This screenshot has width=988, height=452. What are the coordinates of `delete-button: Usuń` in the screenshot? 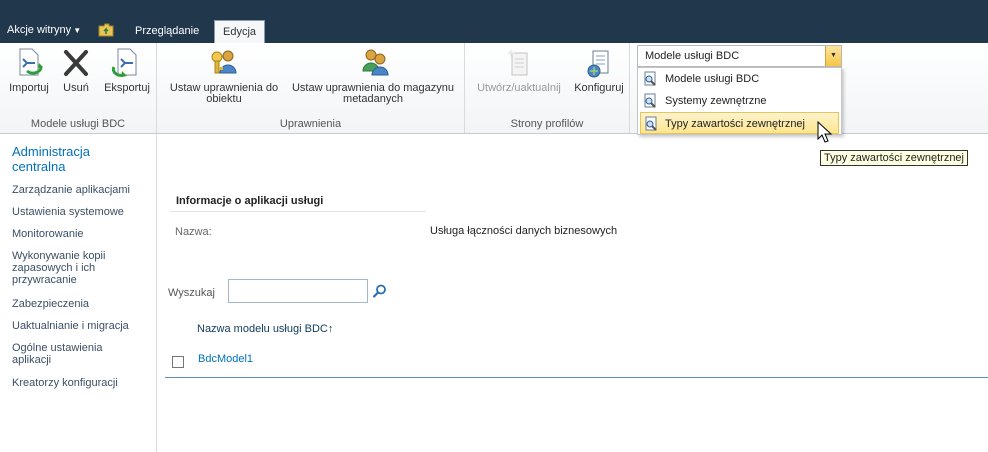 It's located at (76, 70).